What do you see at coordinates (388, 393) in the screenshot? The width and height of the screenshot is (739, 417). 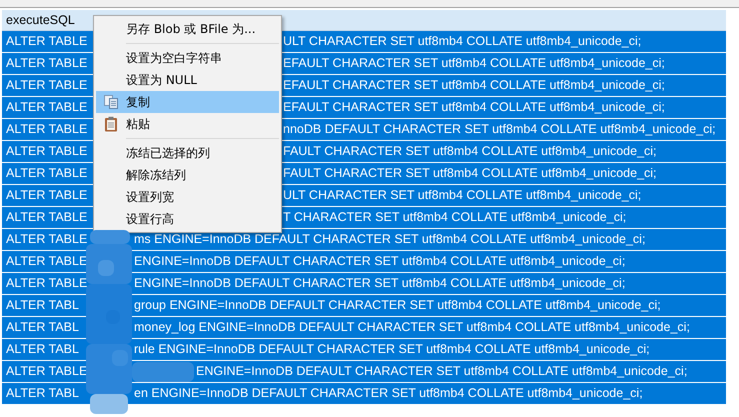 I see `cell-text: en ENGINE=InnoDB DEFAULT CHARACTER SET utf8mb4 COLLATE utf8mb4_unicode_ci;` at bounding box center [388, 393].